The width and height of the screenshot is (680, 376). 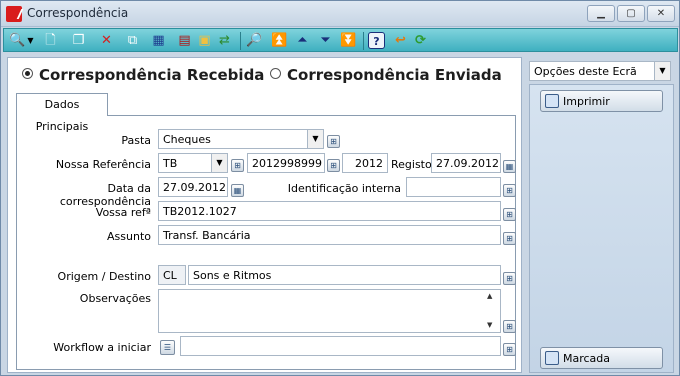 I want to click on options-select: Opções deste Ecrã ▼, so click(x=600, y=71).